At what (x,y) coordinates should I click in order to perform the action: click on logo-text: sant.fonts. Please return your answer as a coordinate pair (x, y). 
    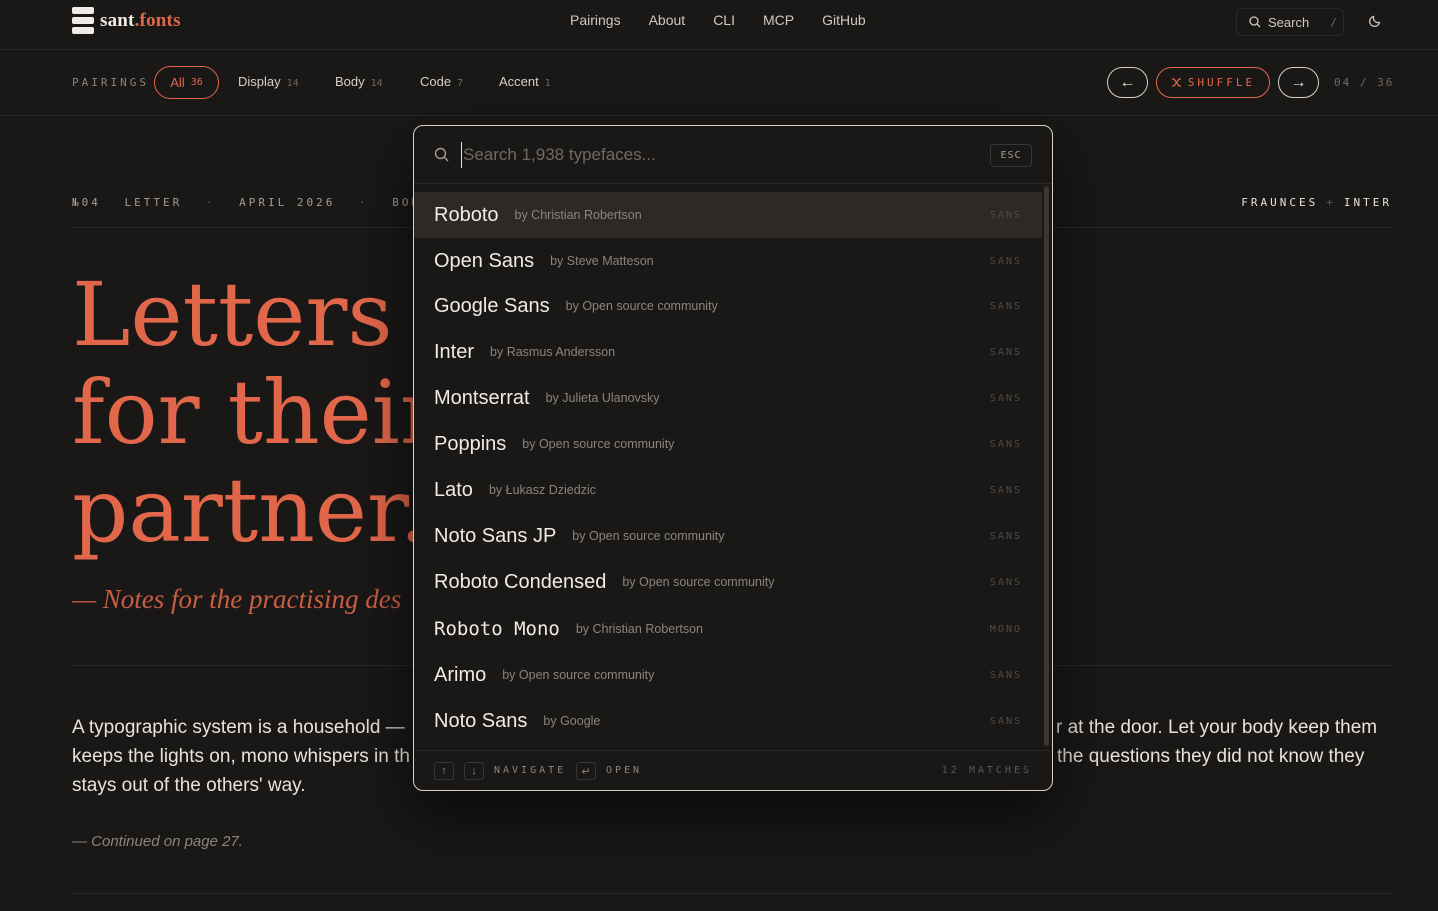
    Looking at the image, I should click on (140, 20).